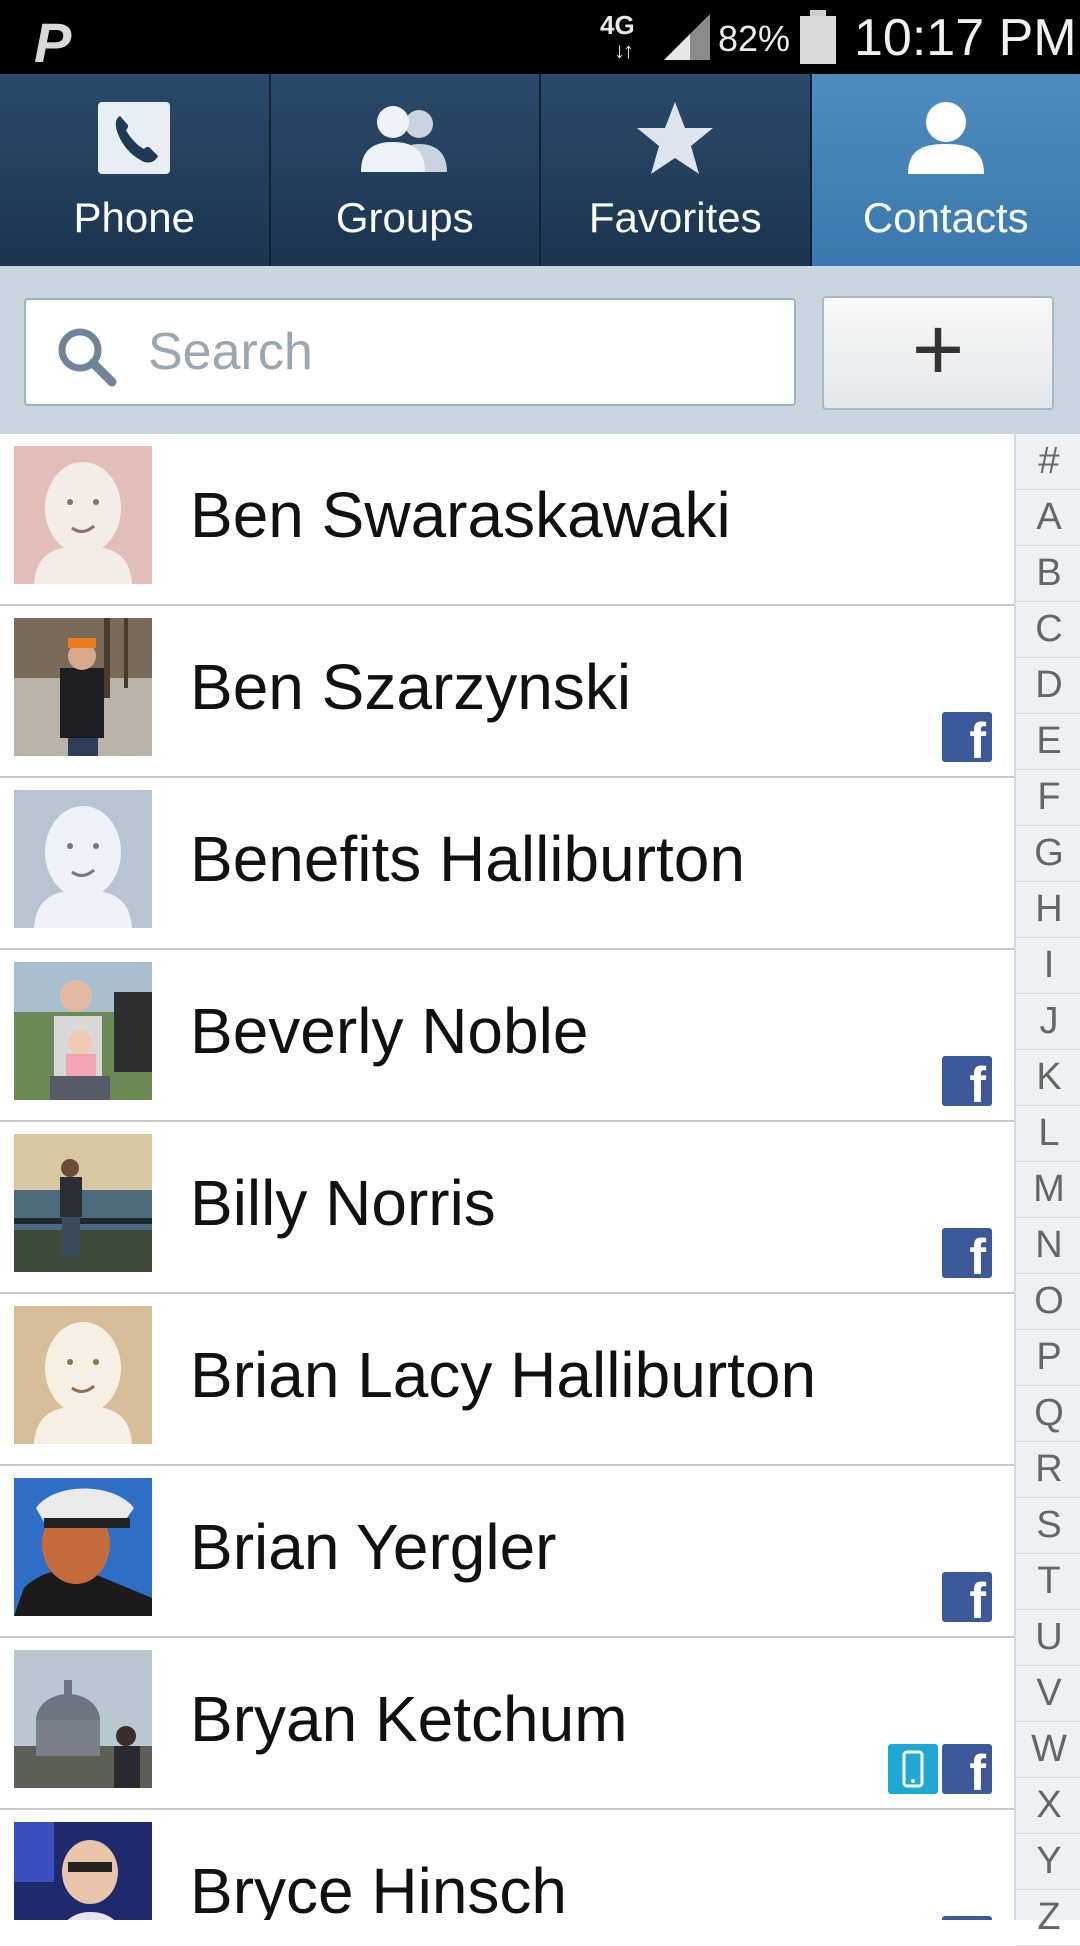  I want to click on tab-groups-label: Groups, so click(405, 218).